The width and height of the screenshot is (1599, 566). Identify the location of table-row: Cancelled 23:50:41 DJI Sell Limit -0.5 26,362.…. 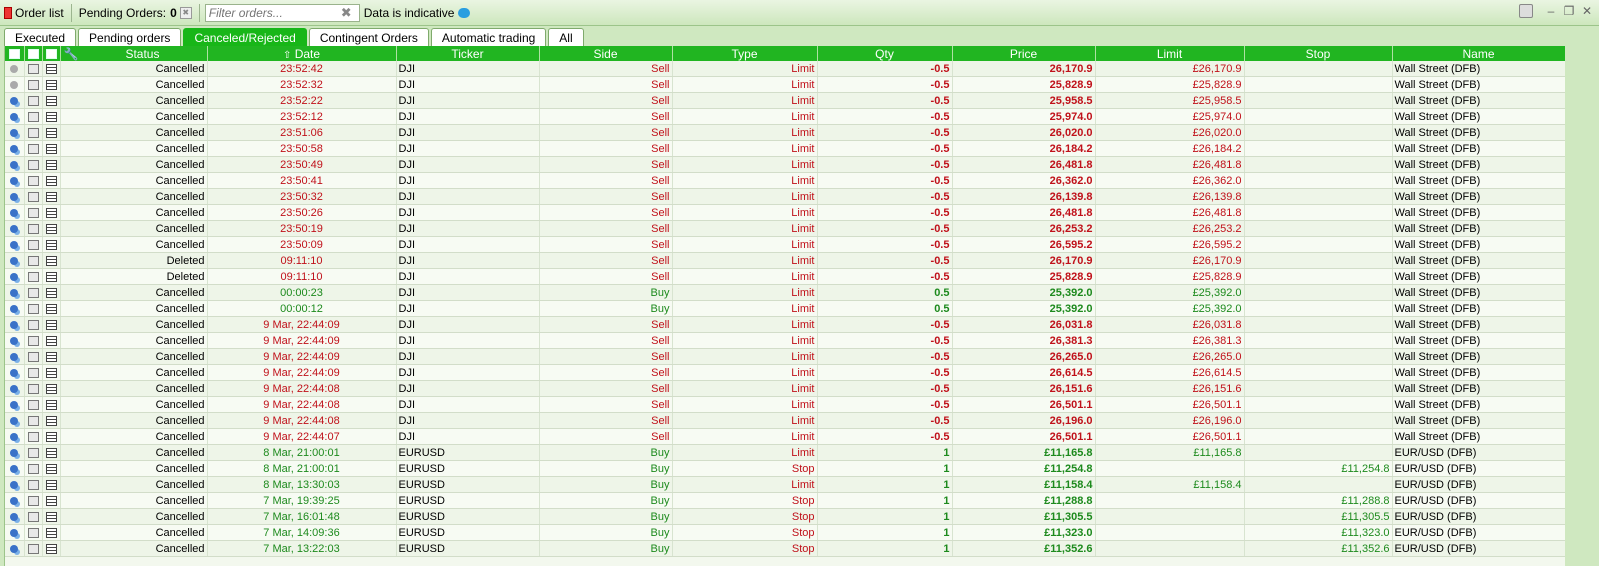
(785, 180).